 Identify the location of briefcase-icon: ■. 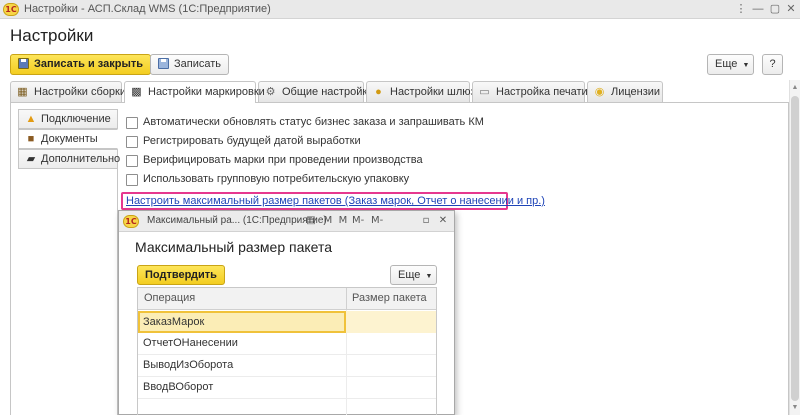
(31, 139).